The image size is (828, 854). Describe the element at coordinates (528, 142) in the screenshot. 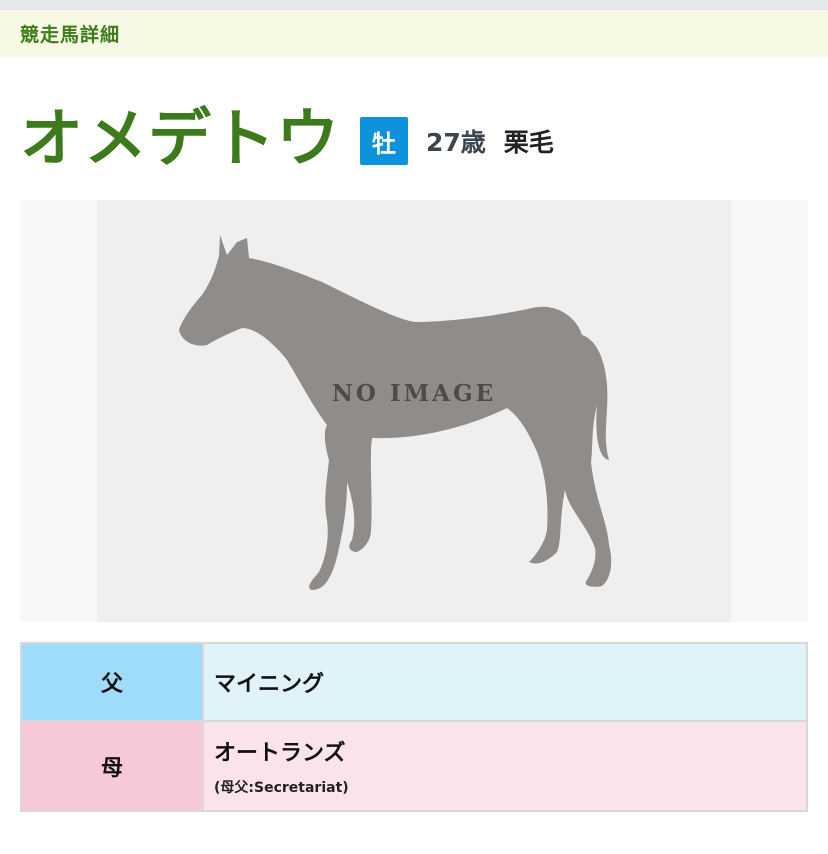

I see `horse-coat: 栗毛` at that location.